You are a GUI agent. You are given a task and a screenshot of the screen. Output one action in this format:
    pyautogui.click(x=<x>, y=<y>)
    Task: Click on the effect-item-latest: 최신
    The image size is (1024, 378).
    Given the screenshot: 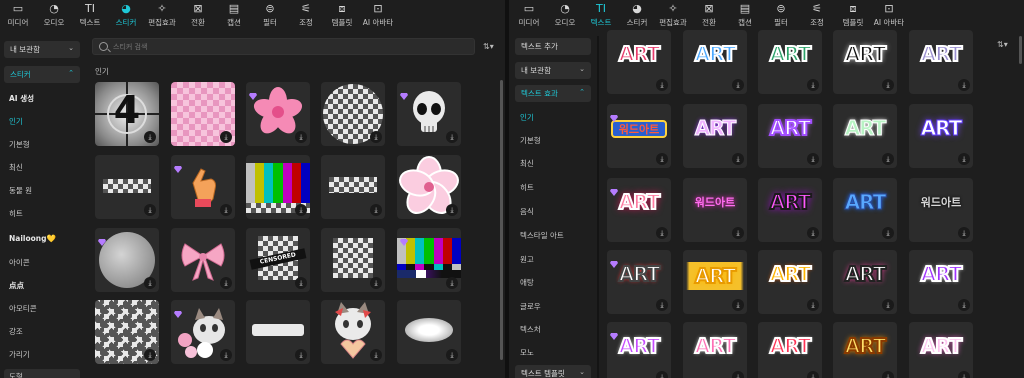 What is the action you would take?
    pyautogui.click(x=527, y=163)
    